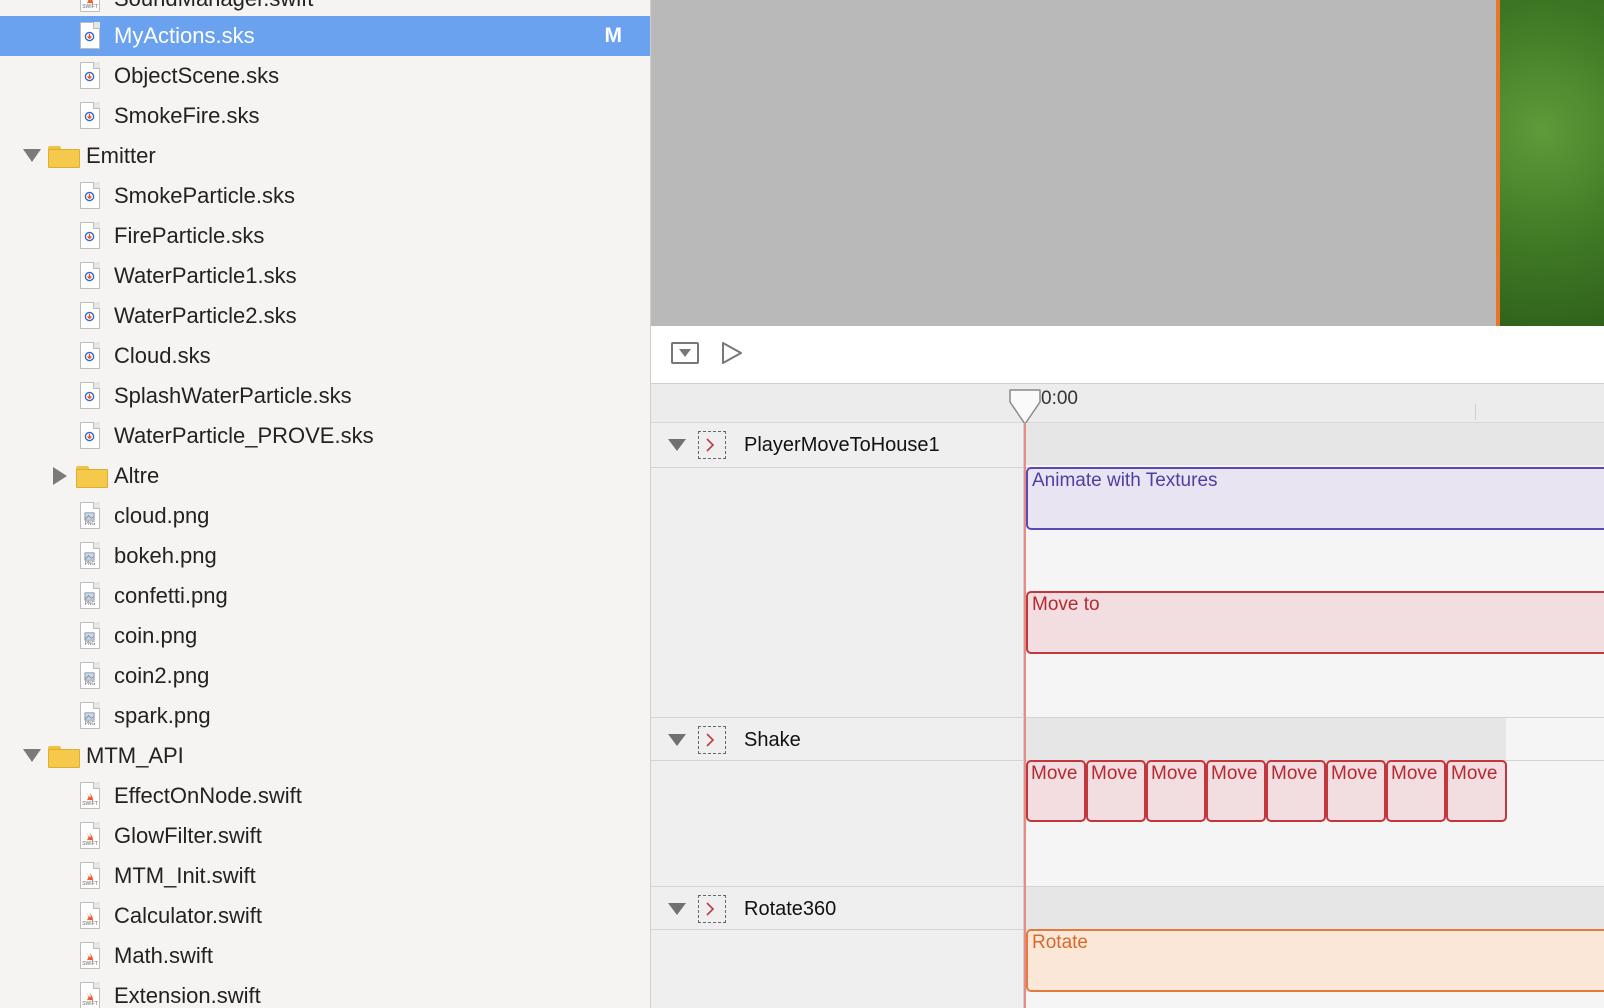 The width and height of the screenshot is (1604, 1008). What do you see at coordinates (732, 353) in the screenshot?
I see `play-icon` at bounding box center [732, 353].